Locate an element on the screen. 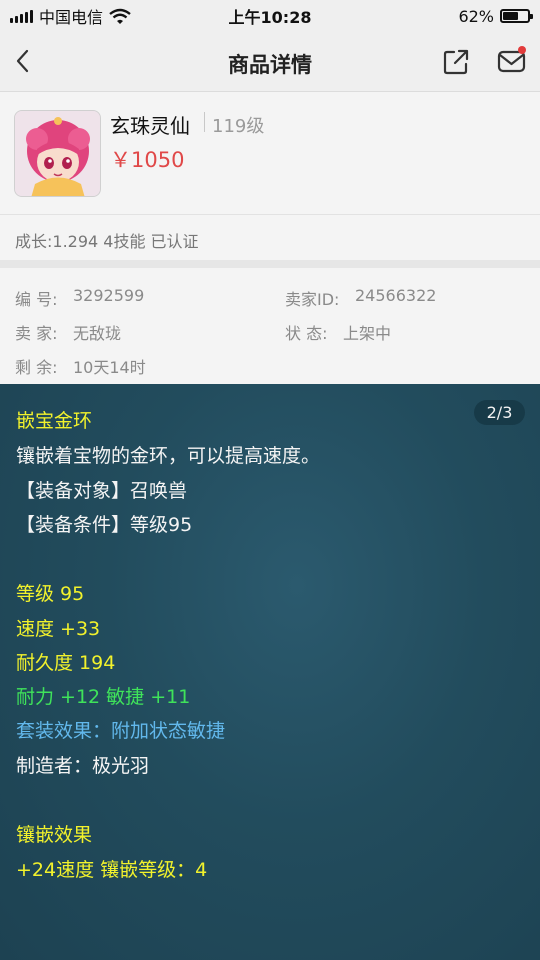  share-icon is located at coordinates (456, 62).